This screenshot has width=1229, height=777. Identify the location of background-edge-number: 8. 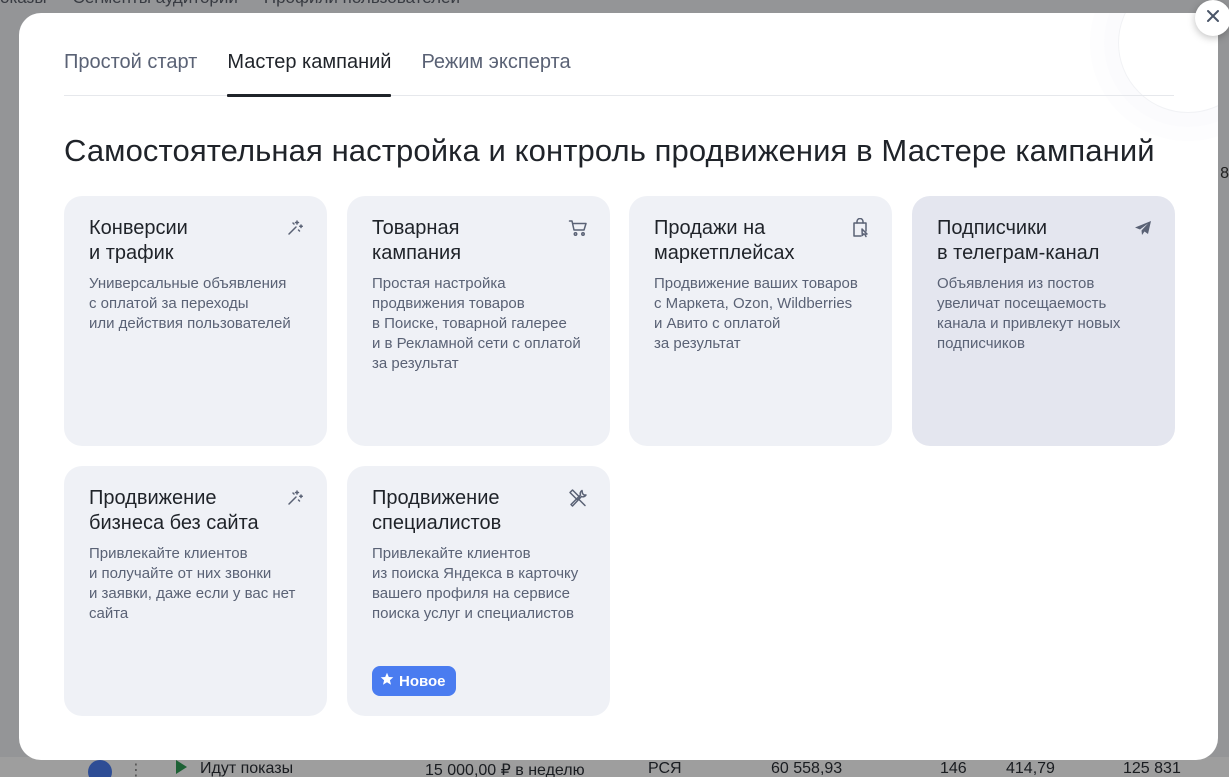
(1224, 173).